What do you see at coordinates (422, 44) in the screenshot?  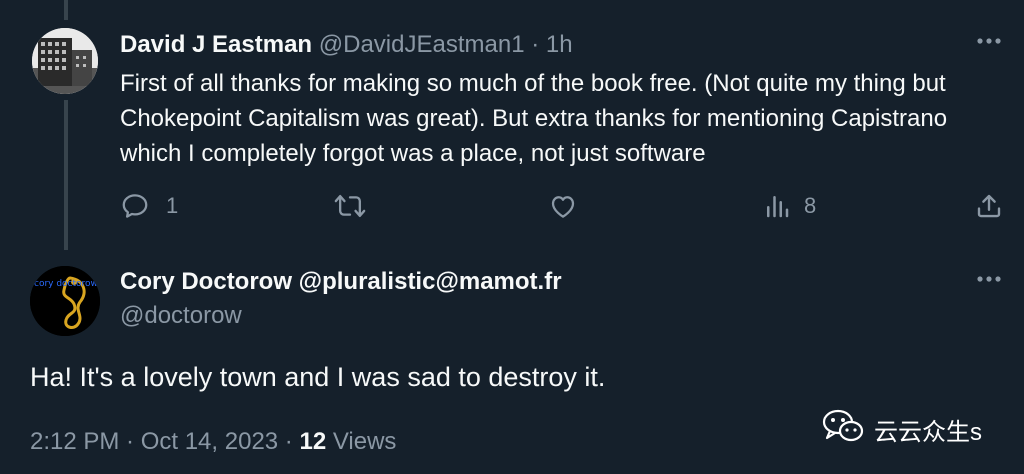 I see `author-handle: @DavidJEastman1` at bounding box center [422, 44].